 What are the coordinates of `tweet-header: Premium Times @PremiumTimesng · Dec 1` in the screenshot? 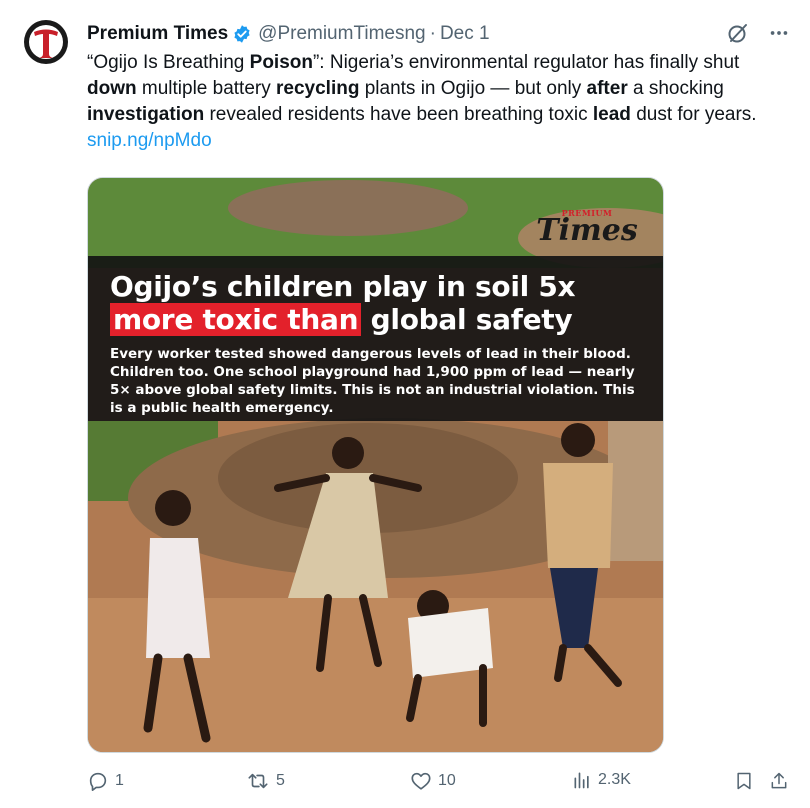 It's located at (438, 34).